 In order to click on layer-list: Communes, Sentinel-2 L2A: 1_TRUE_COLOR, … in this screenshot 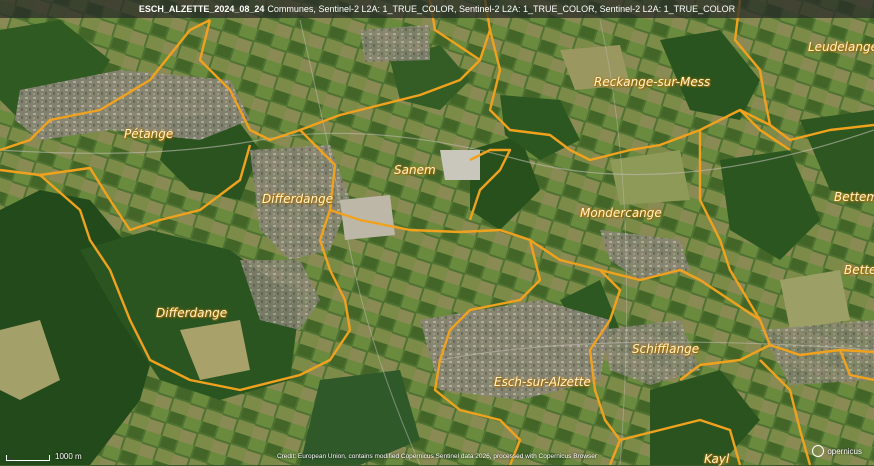, I will do `click(501, 9)`.